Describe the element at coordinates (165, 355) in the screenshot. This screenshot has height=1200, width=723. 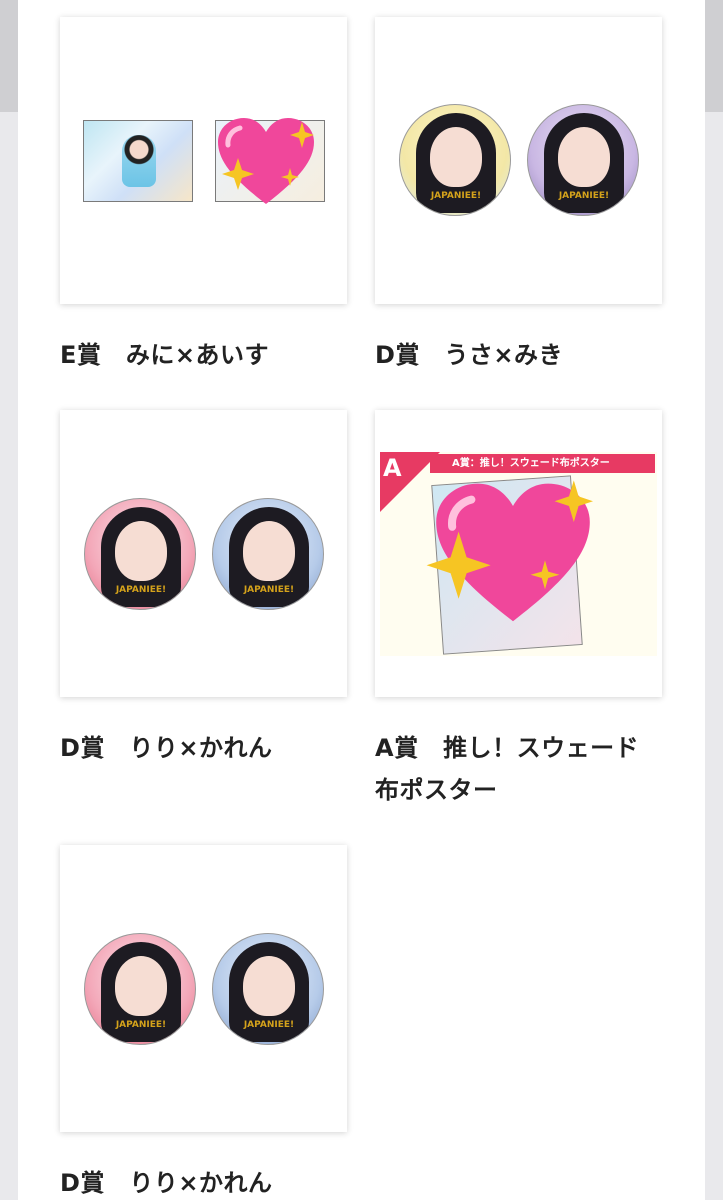
I see `prize-title: E賞 みに×あいす` at that location.